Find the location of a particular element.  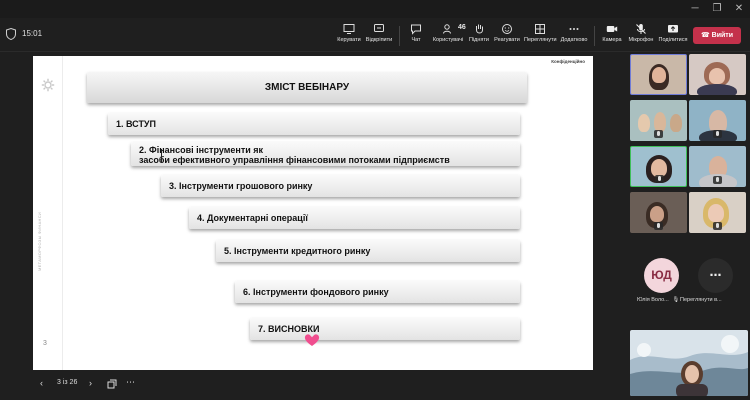

participant-body is located at coordinates (717, 89).